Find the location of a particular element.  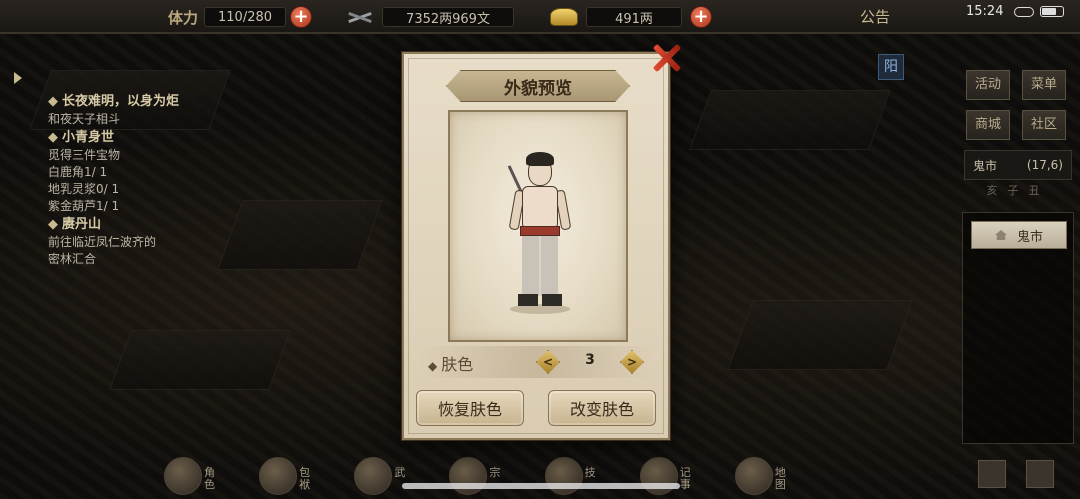

map-icon is located at coordinates (753, 476).